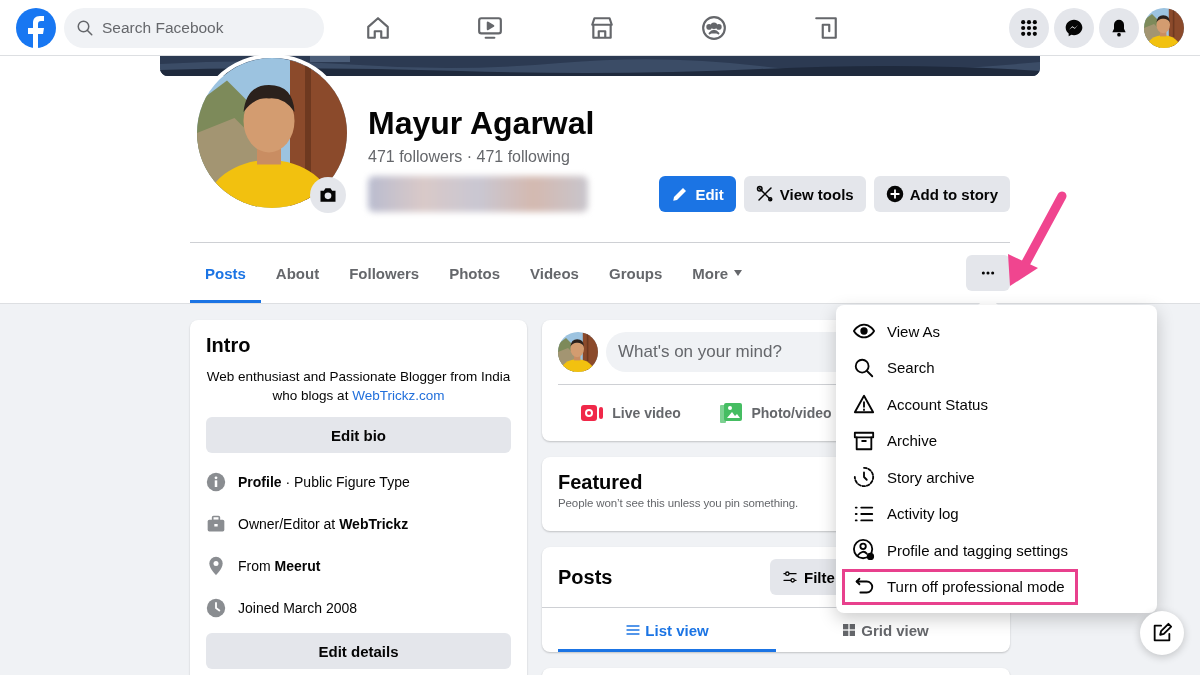  What do you see at coordinates (697, 194) in the screenshot?
I see `edit-button: Edit` at bounding box center [697, 194].